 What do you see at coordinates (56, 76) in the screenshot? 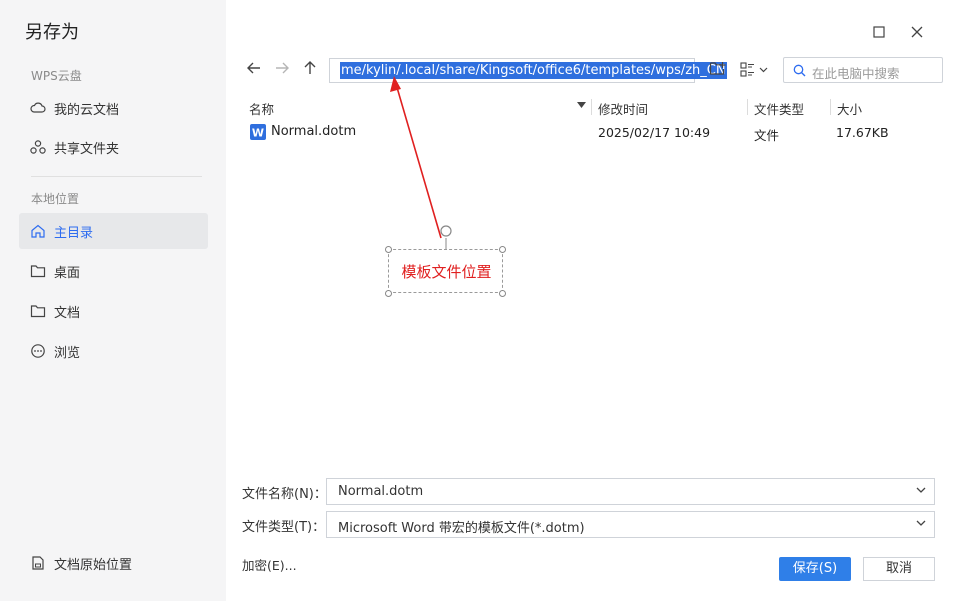
I see `cloud-section-header: WPS云盘` at bounding box center [56, 76].